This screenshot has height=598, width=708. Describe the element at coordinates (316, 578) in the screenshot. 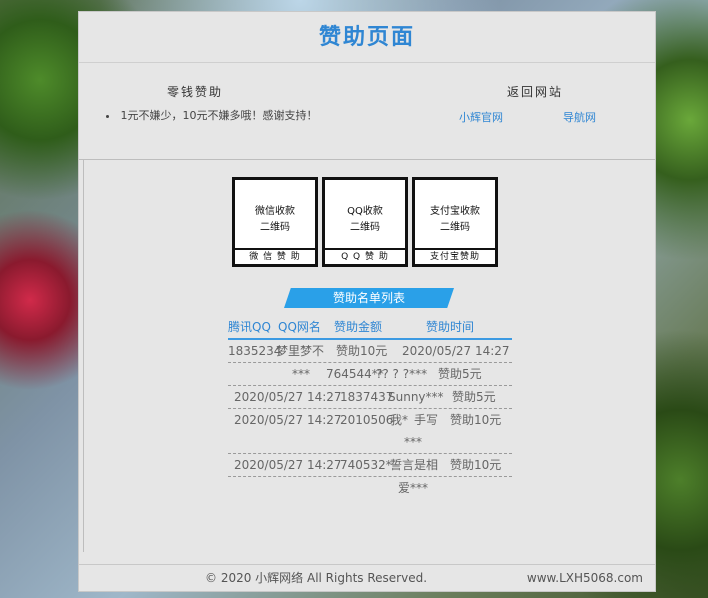

I see `copyright-text: © 2020 小辉网络 All Rights Reserved.` at that location.